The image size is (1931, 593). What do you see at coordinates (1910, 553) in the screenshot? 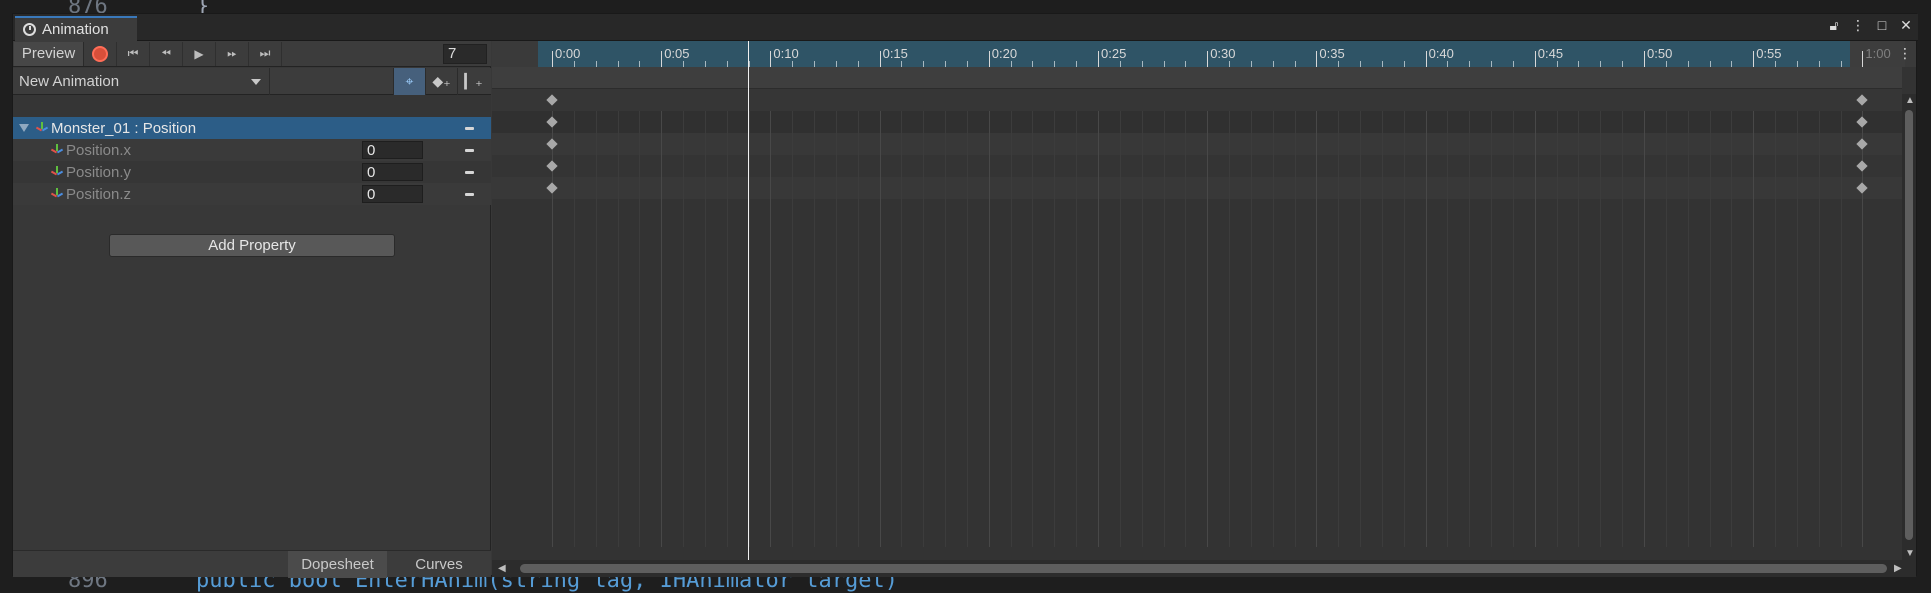
I see `scroll-down-icon: ▼` at bounding box center [1910, 553].